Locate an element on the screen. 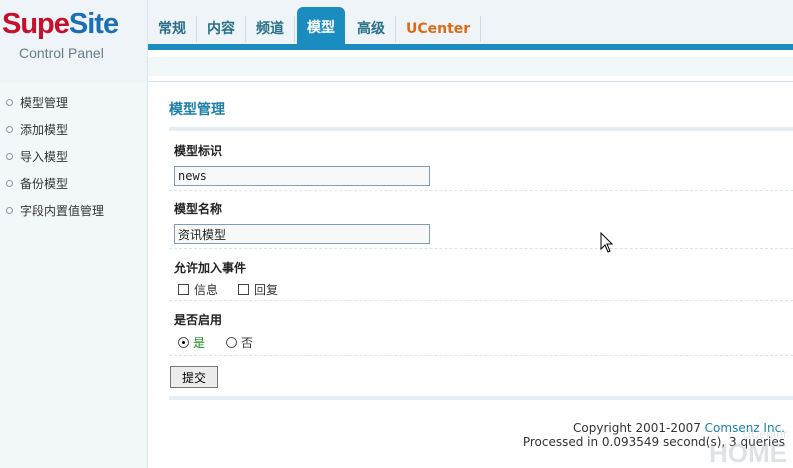 The image size is (793, 468). radio-label: 是 is located at coordinates (199, 343).